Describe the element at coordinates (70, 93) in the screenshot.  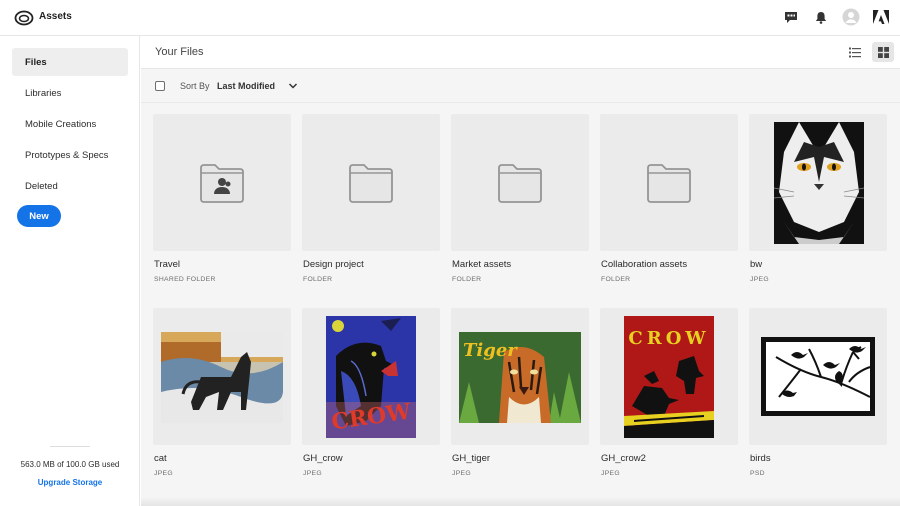
I see `sidebar-item-libraries: Libraries` at that location.